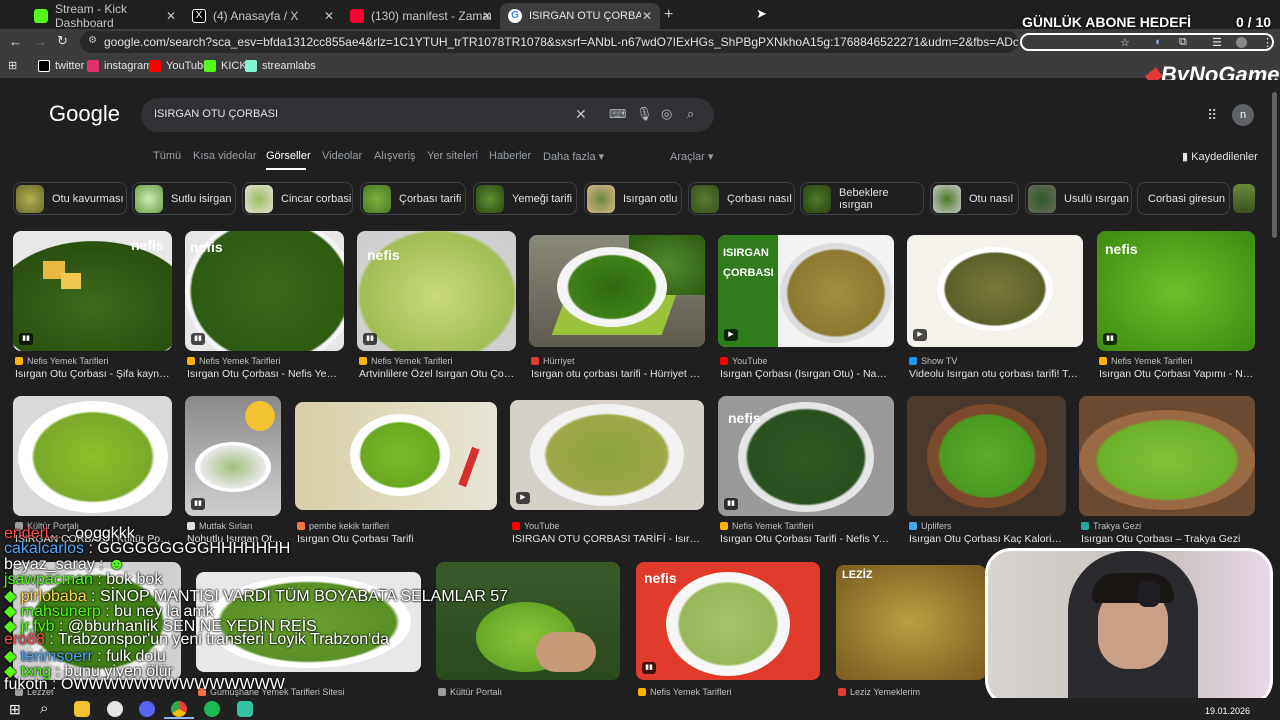 This screenshot has width=1280, height=720. What do you see at coordinates (633, 198) in the screenshot?
I see `chip-isirgan-otlu: Isırgan otlu` at bounding box center [633, 198].